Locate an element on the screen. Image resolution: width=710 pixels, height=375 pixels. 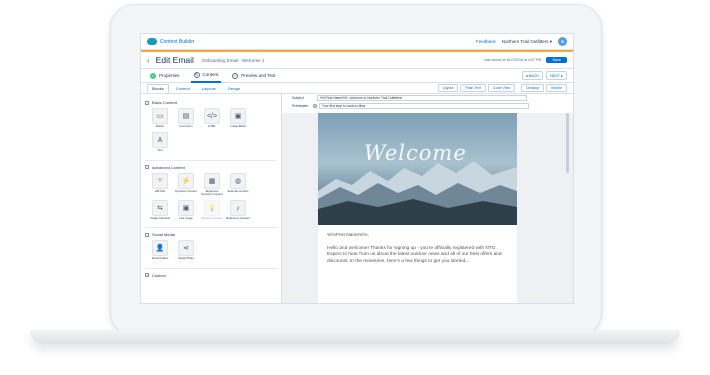
html-icon: </> is located at coordinates (212, 116).